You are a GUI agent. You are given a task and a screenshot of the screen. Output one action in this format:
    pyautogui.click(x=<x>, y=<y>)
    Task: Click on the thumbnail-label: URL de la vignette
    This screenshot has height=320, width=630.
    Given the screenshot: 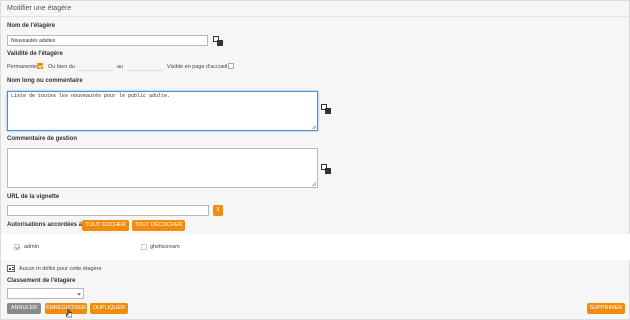 What is the action you would take?
    pyautogui.click(x=33, y=197)
    